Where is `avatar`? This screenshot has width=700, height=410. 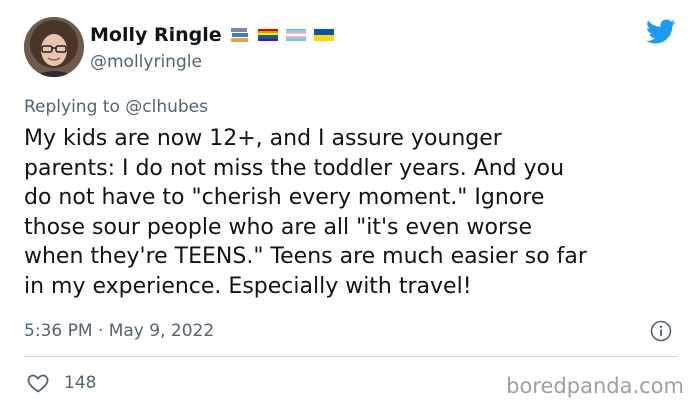 avatar is located at coordinates (54, 47).